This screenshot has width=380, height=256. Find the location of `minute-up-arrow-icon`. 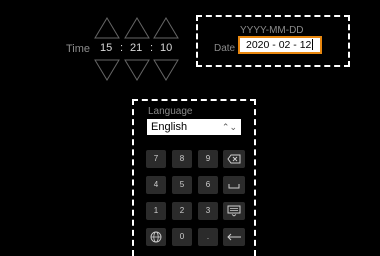

minute-up-arrow-icon is located at coordinates (137, 28).